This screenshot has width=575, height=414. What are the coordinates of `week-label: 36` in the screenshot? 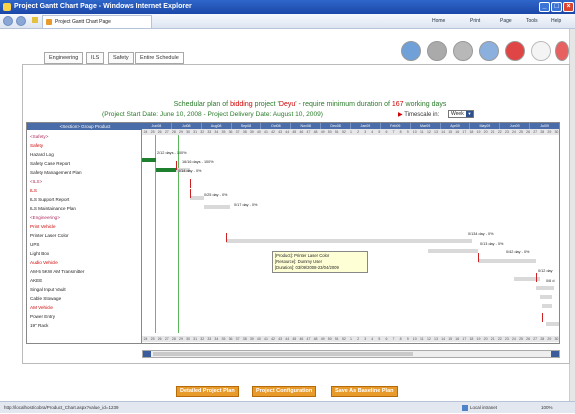 It's located at (231, 132).